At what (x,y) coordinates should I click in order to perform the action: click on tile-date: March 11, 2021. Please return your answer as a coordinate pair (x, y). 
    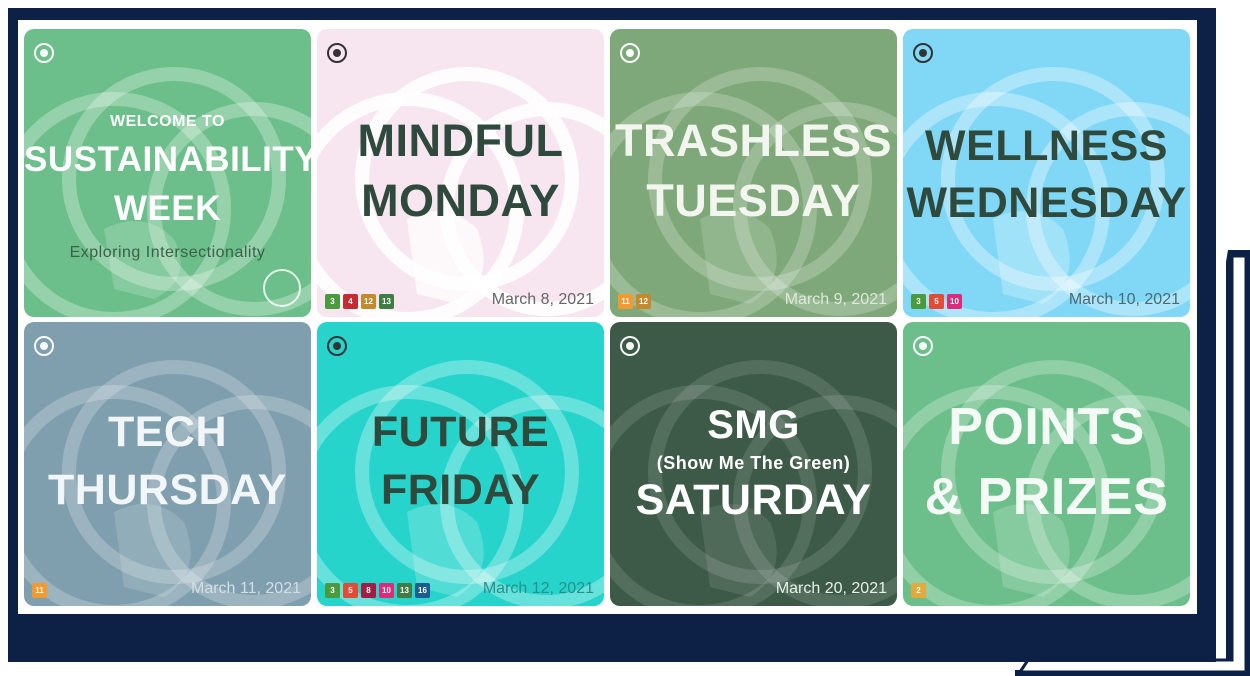
    Looking at the image, I should click on (246, 588).